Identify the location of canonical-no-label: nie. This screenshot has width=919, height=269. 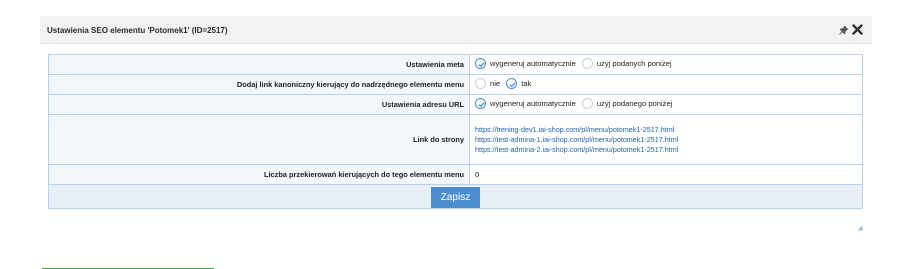
(495, 83).